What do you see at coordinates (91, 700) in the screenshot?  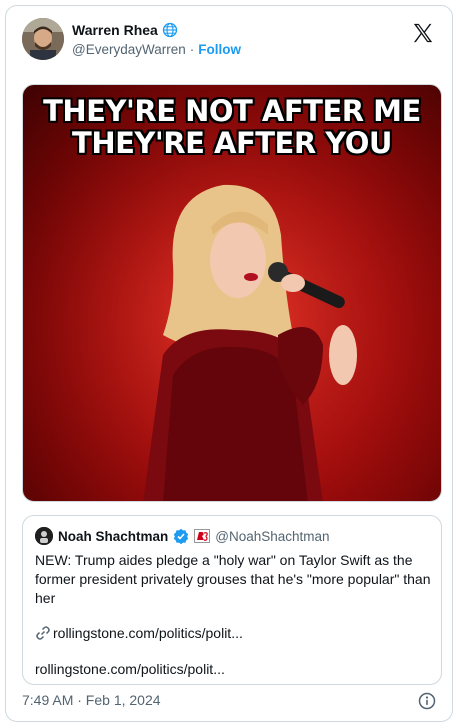 I see `tweet-timestamp: 7:49 AM · Feb 1, 2024` at bounding box center [91, 700].